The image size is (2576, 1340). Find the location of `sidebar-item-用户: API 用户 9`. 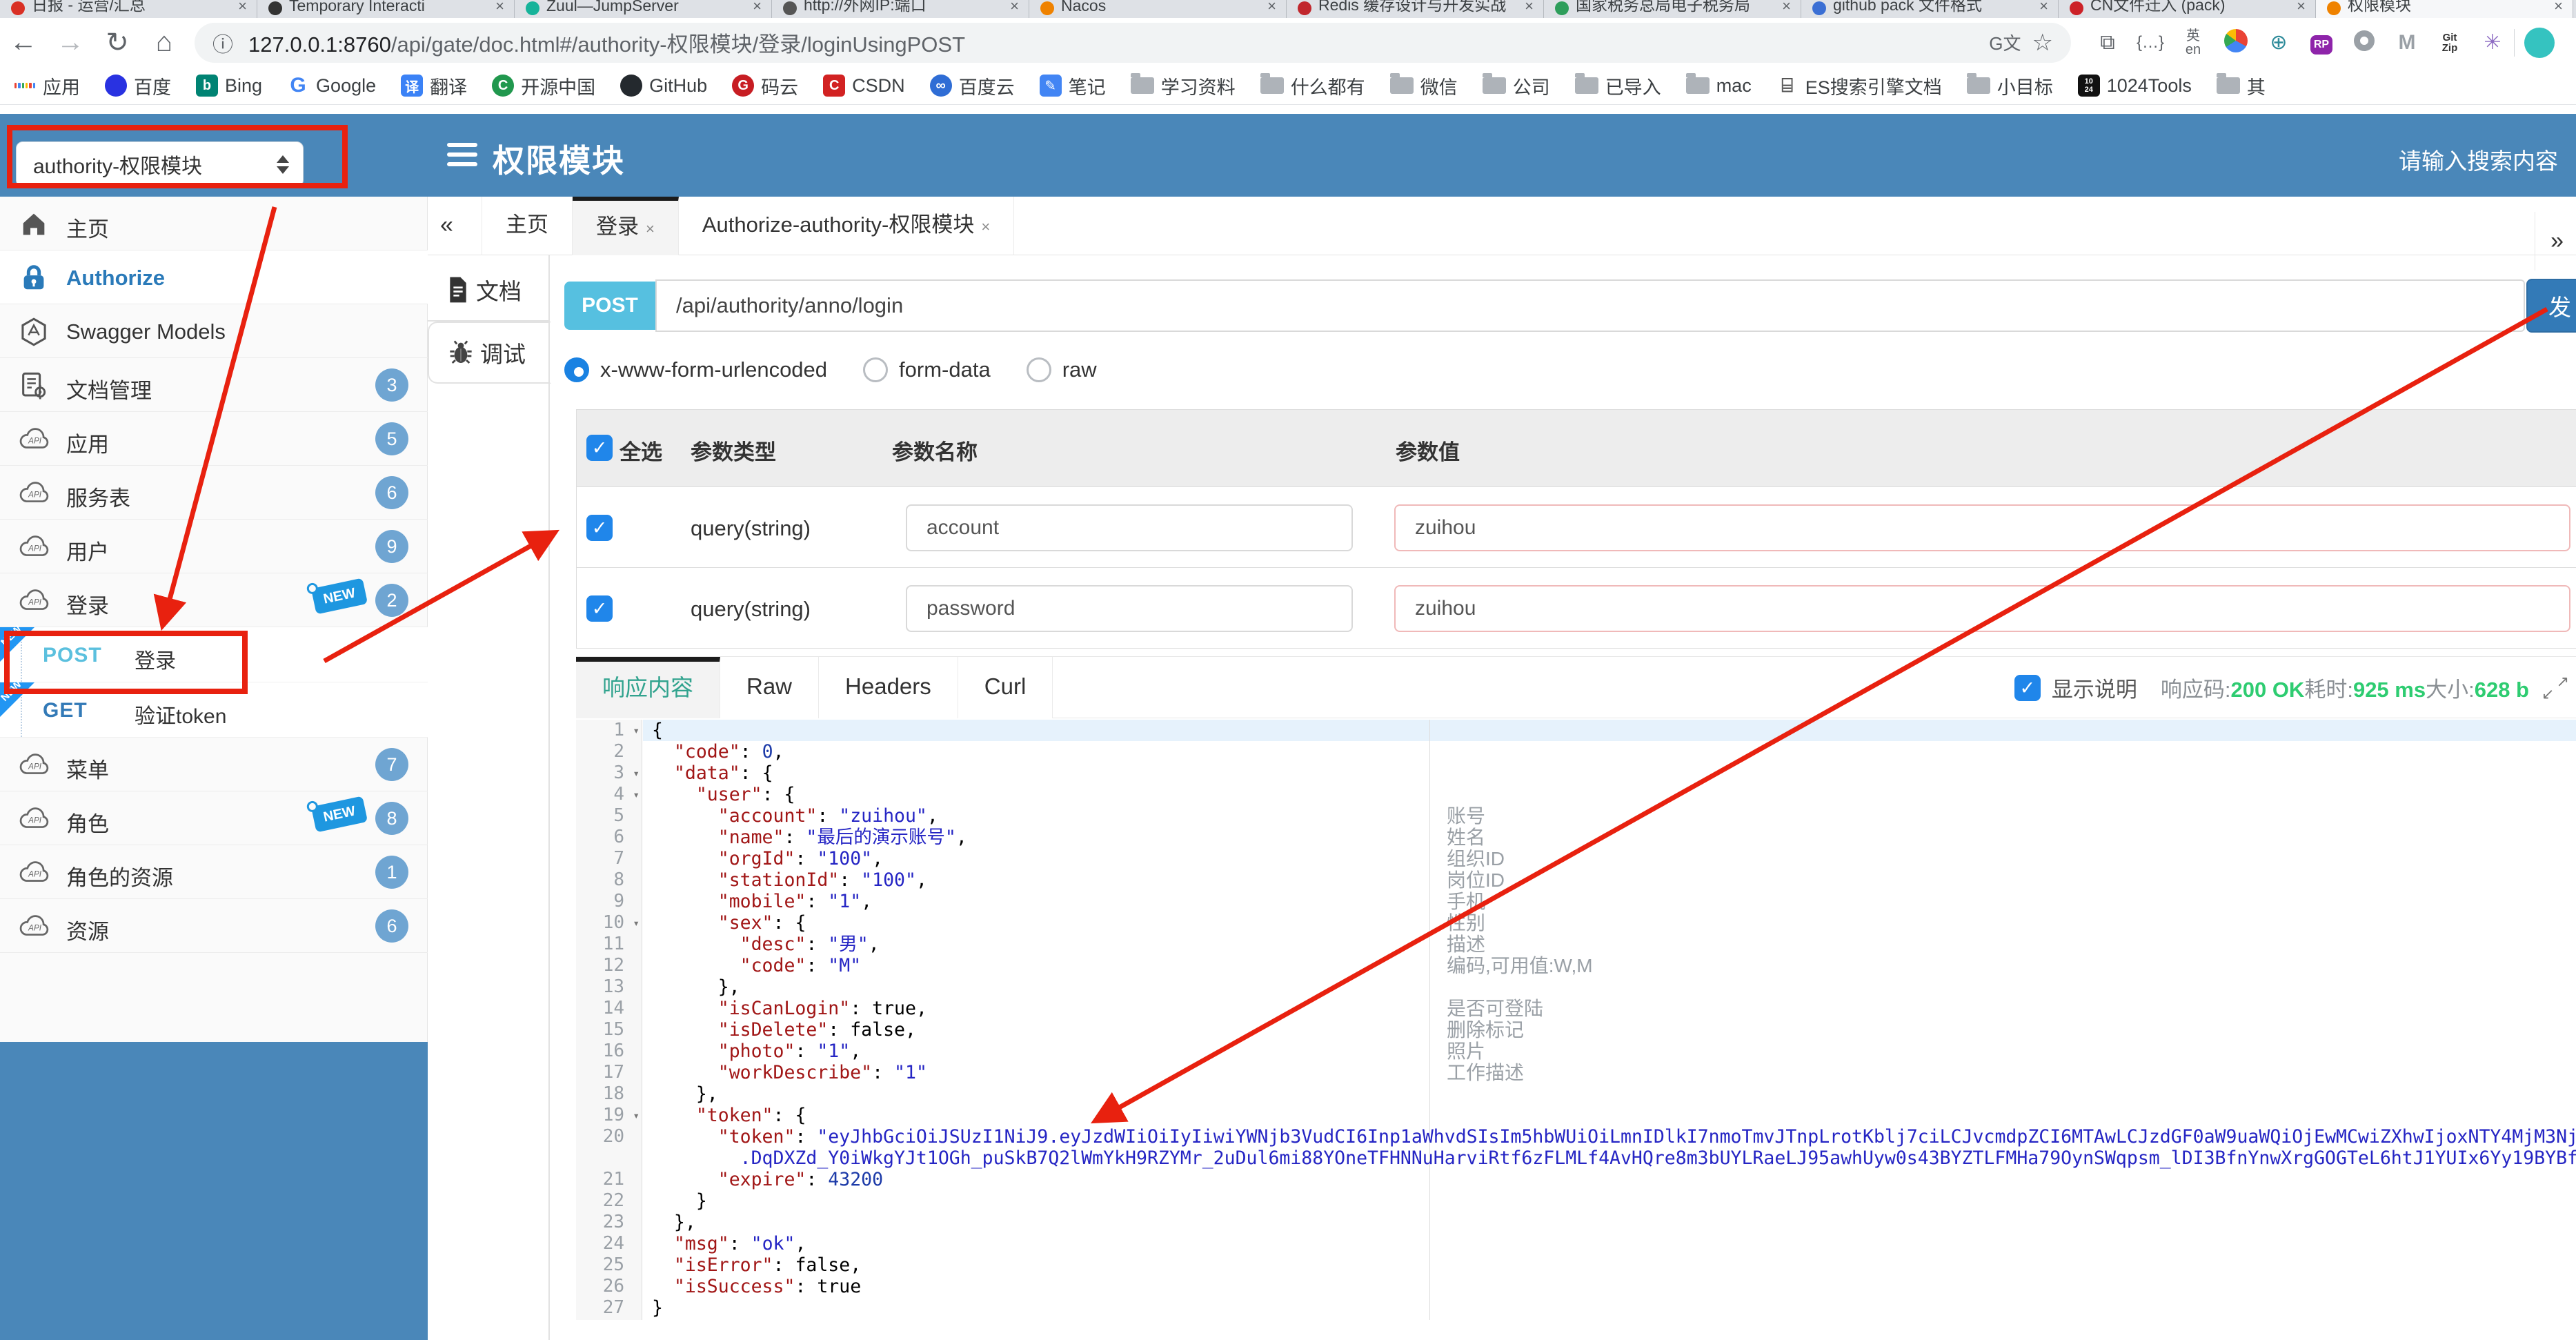

sidebar-item-用户: API 用户 9 is located at coordinates (214, 546).